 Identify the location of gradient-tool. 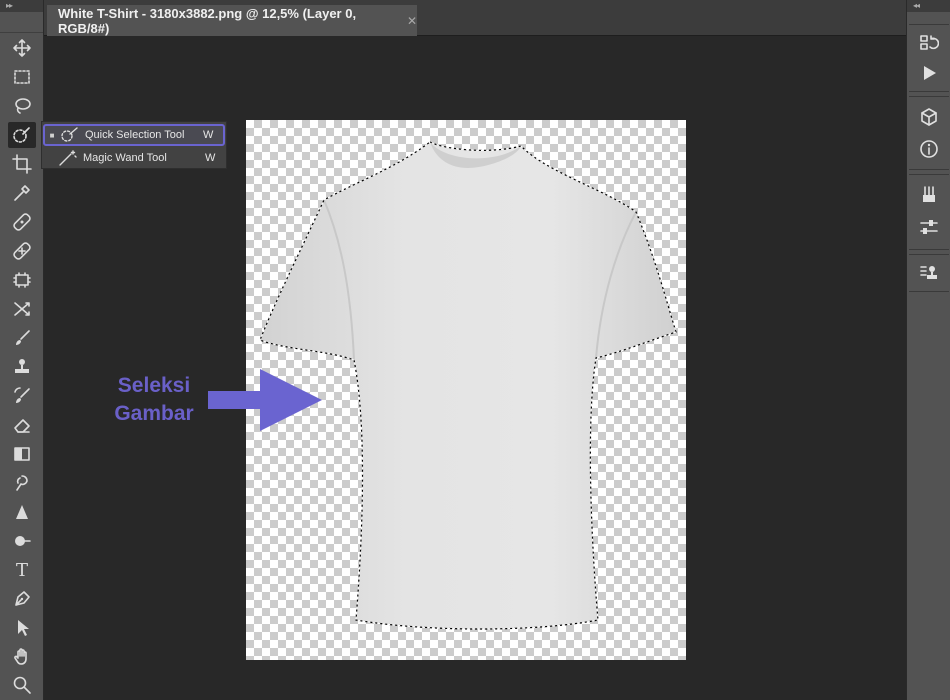
(22, 454).